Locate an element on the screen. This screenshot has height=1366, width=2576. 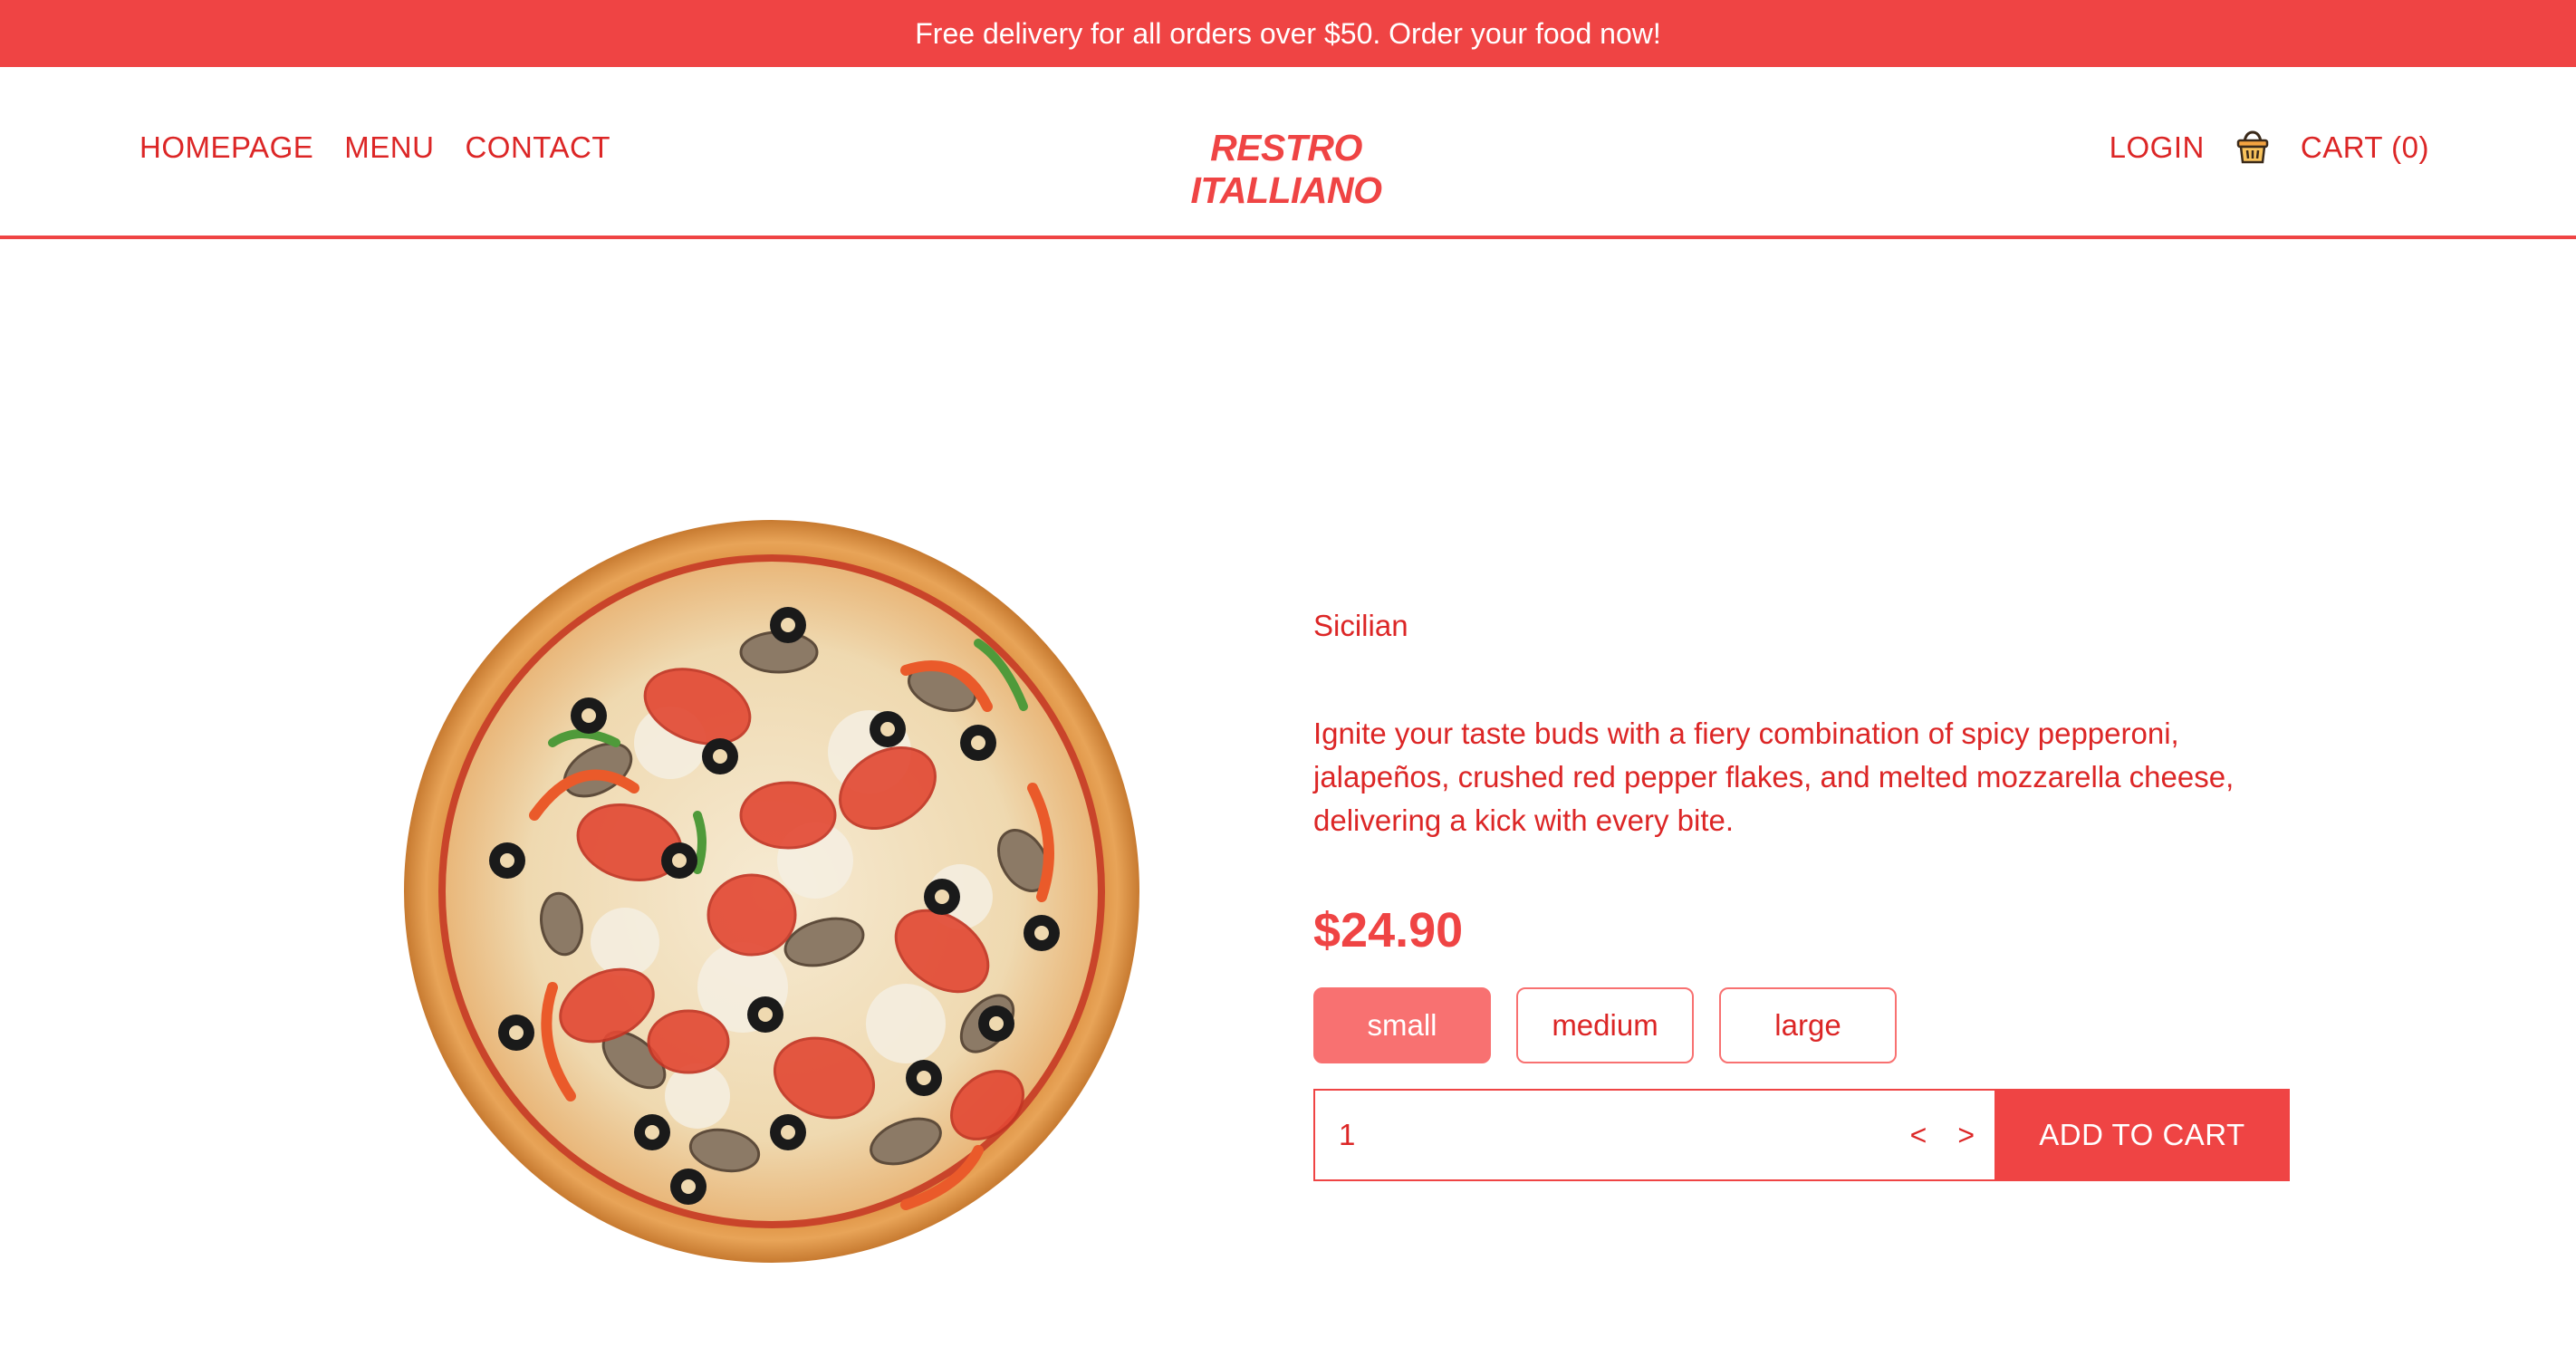
nav-homepage: HOMEPAGE is located at coordinates (226, 147).